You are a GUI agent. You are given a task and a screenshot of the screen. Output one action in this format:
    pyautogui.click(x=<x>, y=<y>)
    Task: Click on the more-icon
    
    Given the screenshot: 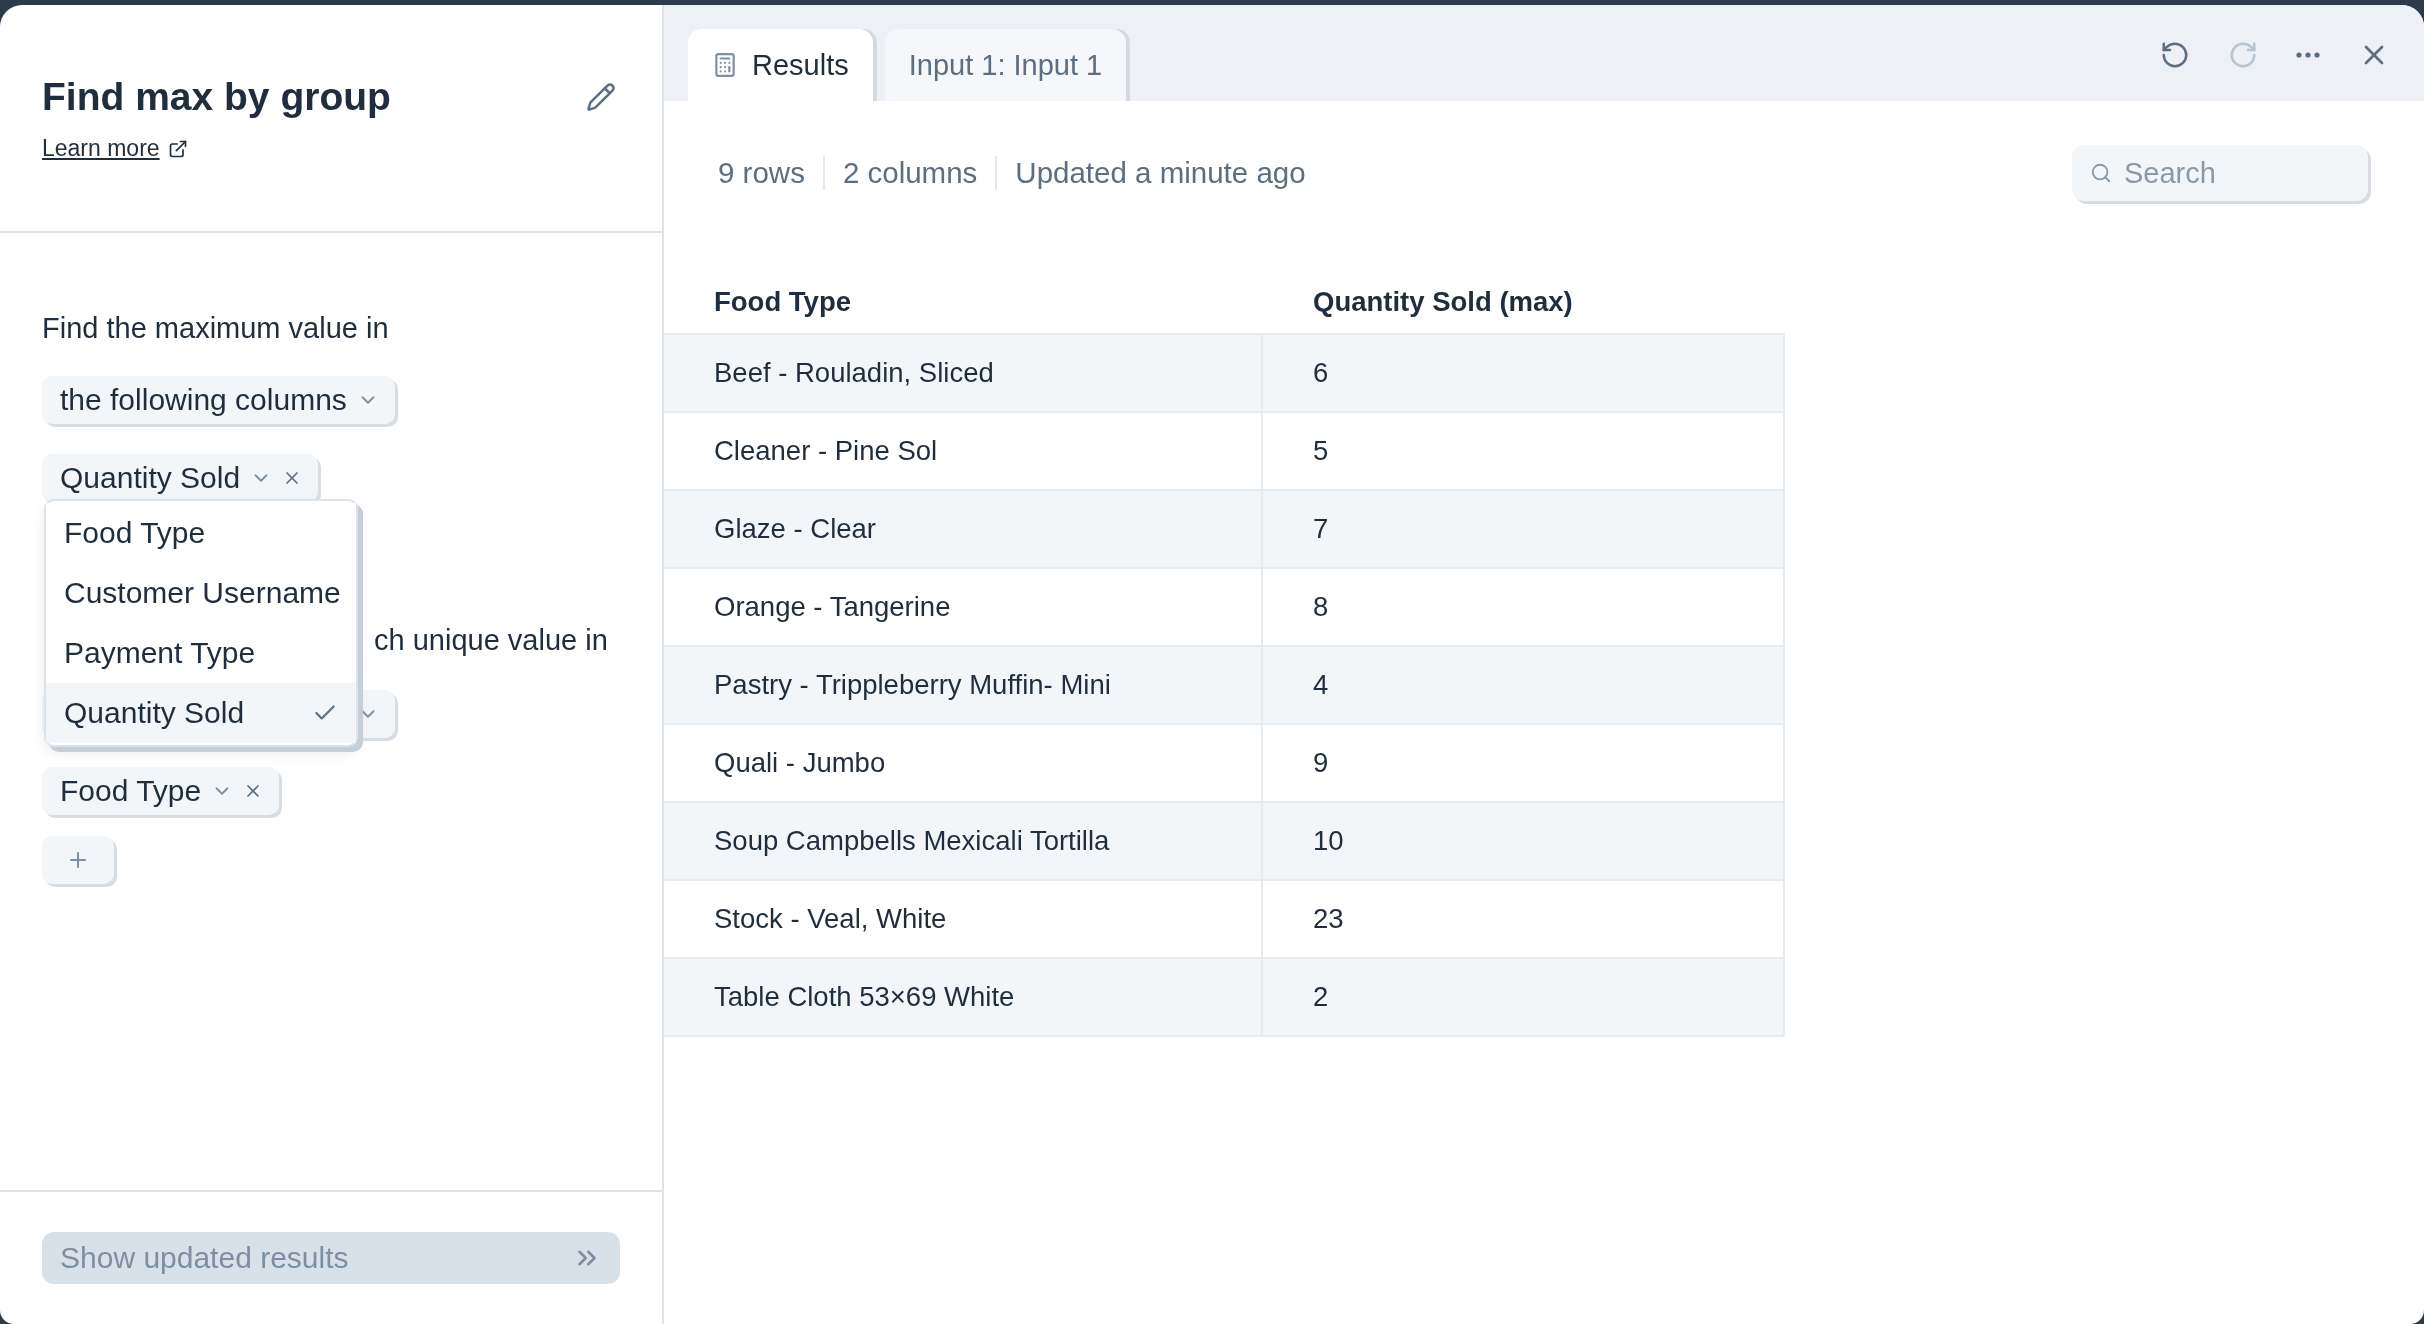 What is the action you would take?
    pyautogui.click(x=2308, y=55)
    